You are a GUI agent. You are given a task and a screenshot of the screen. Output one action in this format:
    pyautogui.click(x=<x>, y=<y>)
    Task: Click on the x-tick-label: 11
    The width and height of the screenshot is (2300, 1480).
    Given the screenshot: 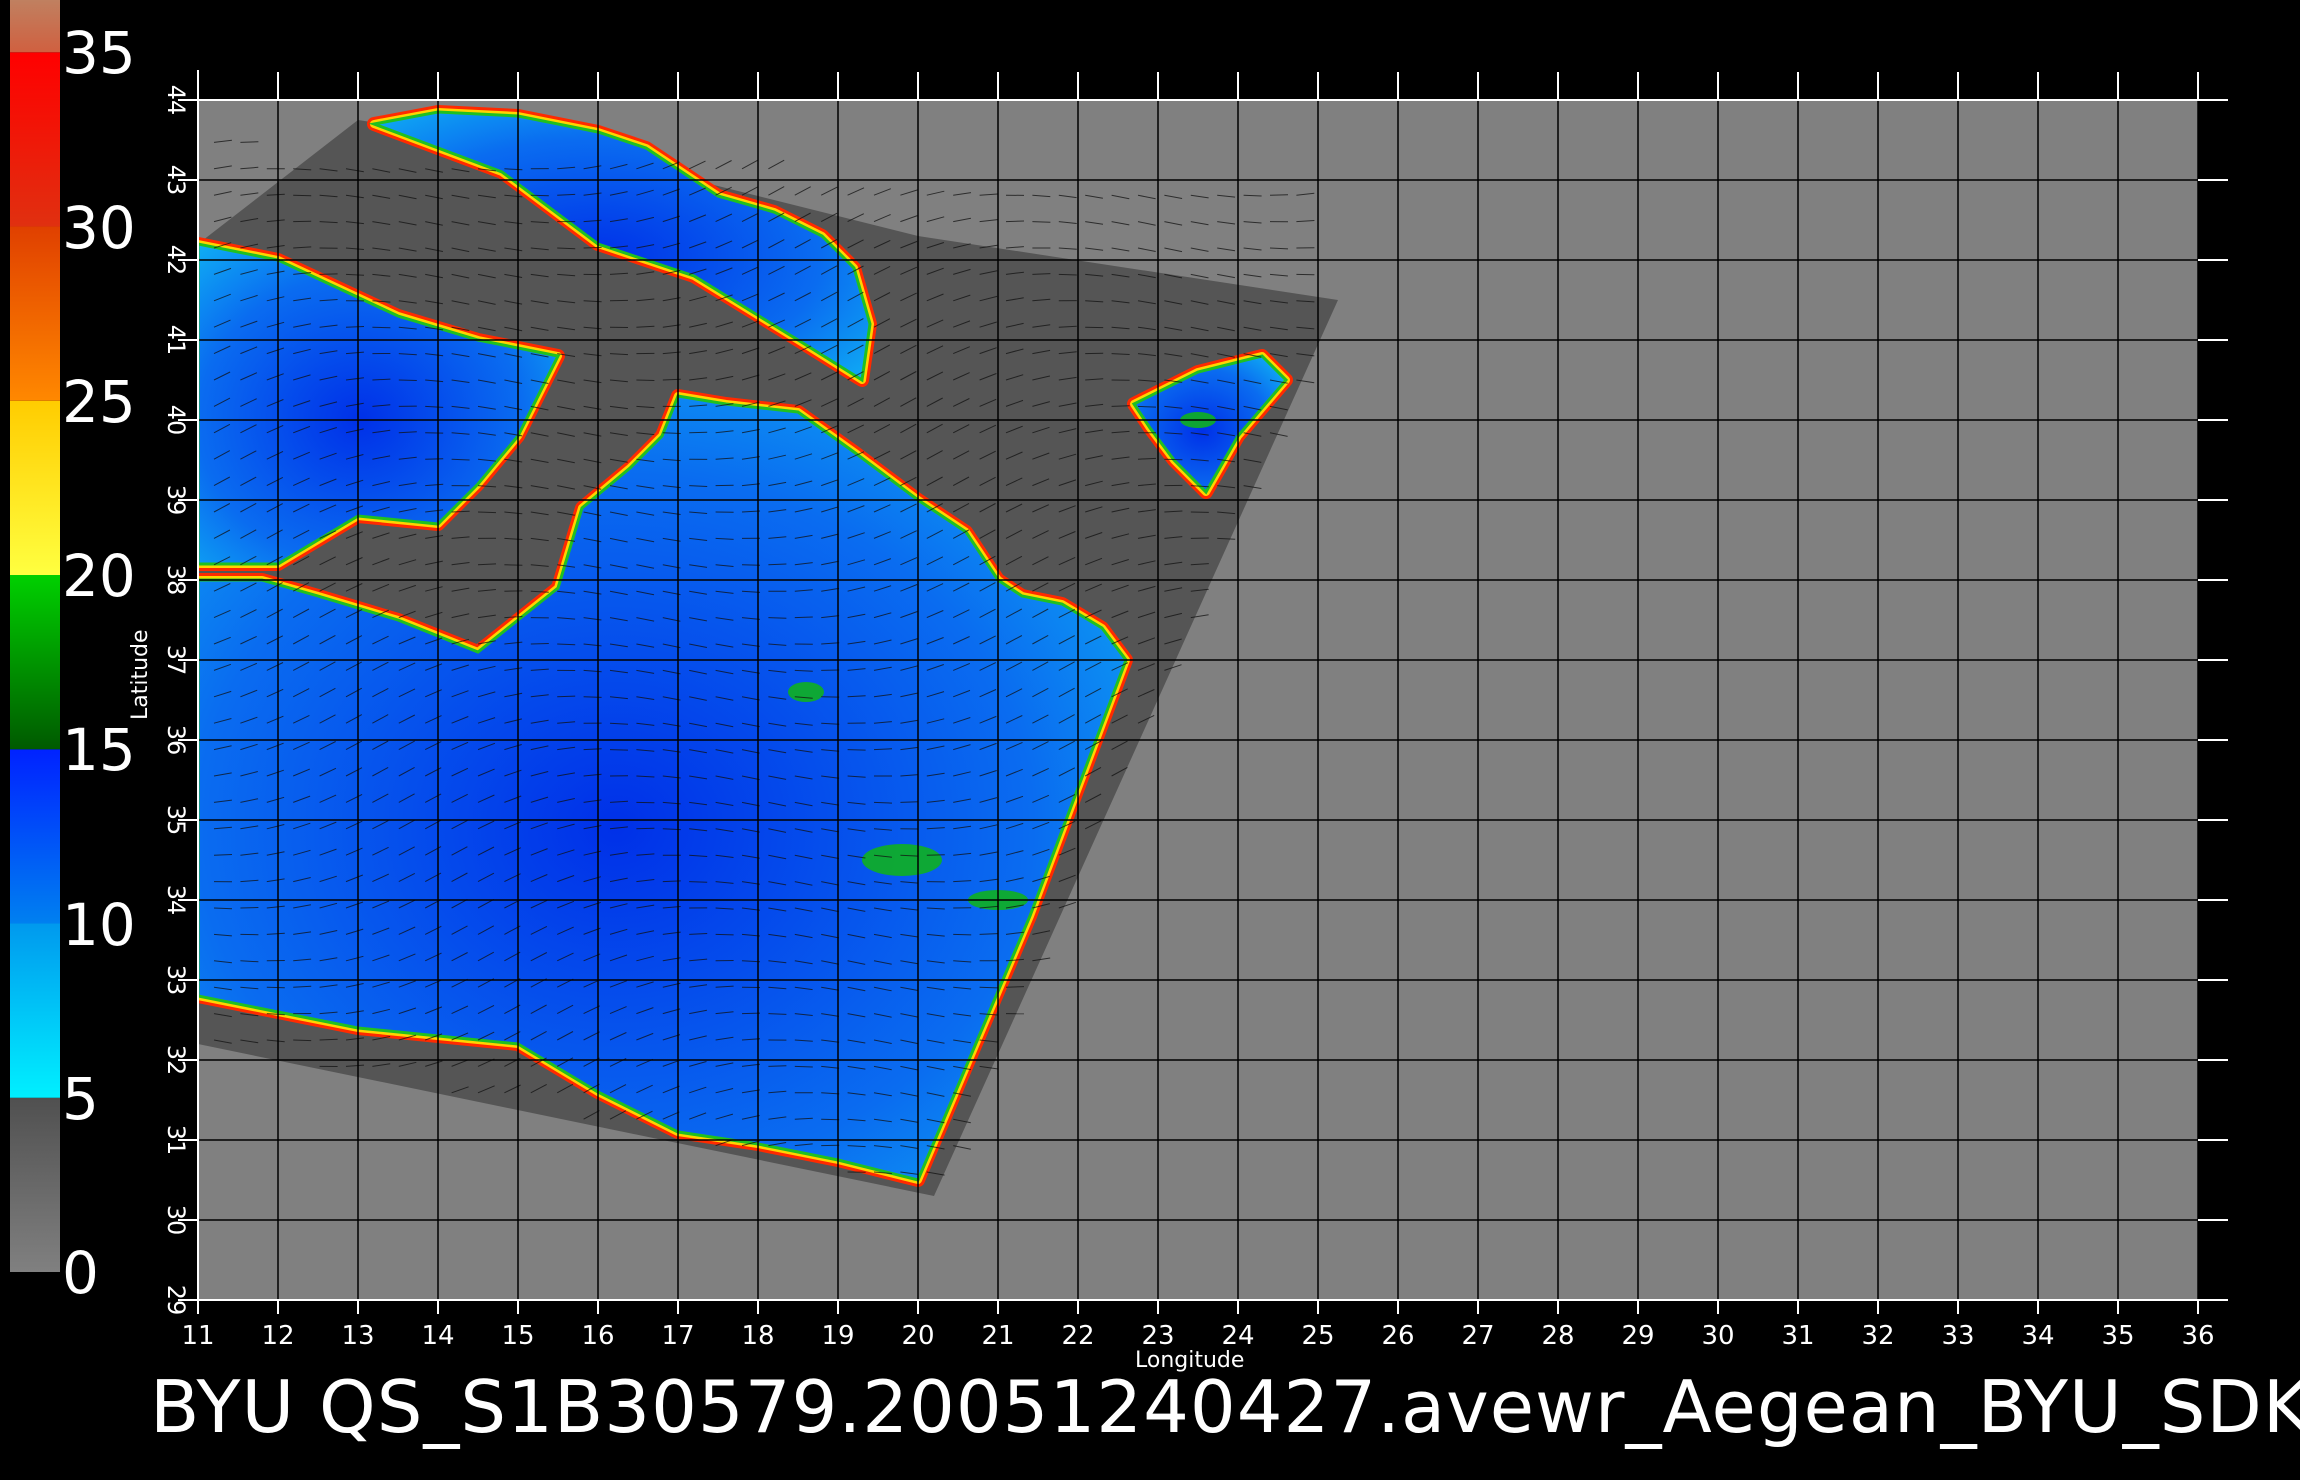 What is the action you would take?
    pyautogui.click(x=197, y=1336)
    